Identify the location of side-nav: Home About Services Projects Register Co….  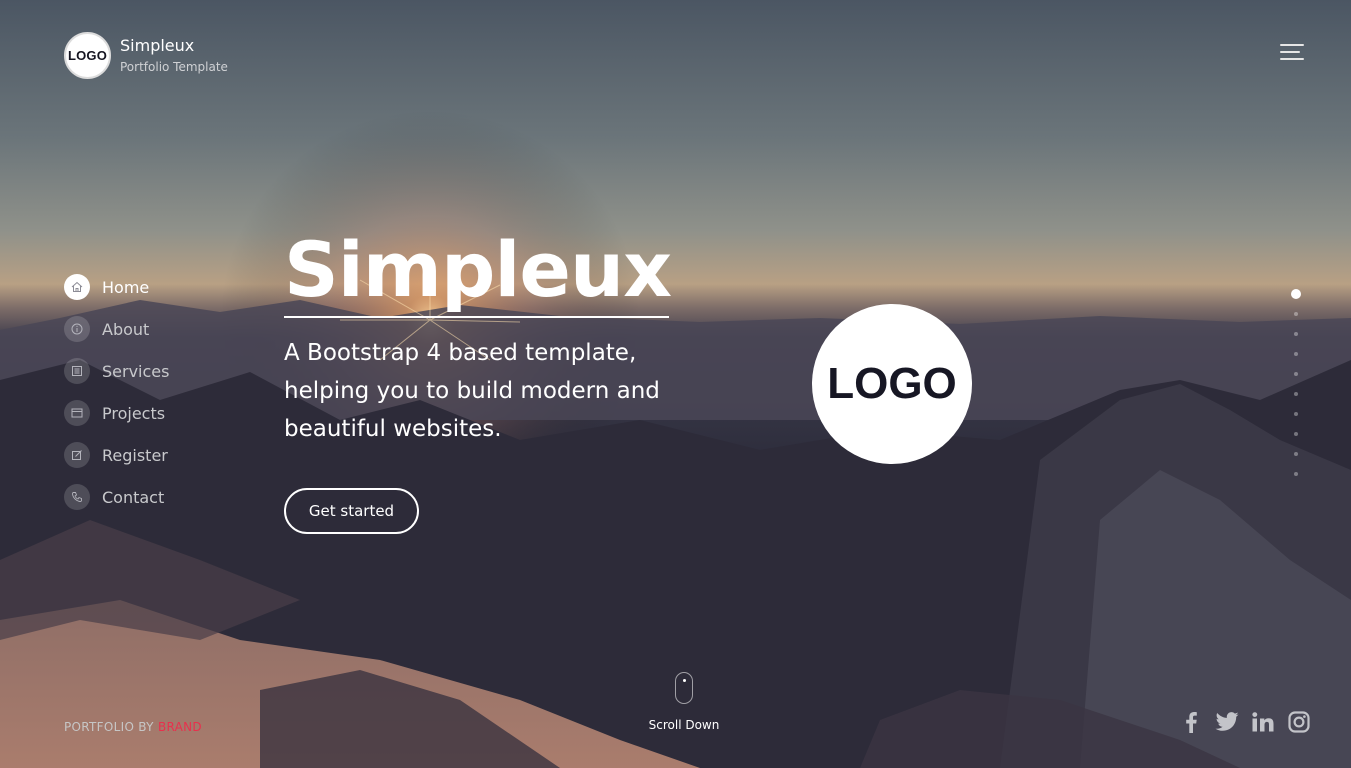
(116, 392).